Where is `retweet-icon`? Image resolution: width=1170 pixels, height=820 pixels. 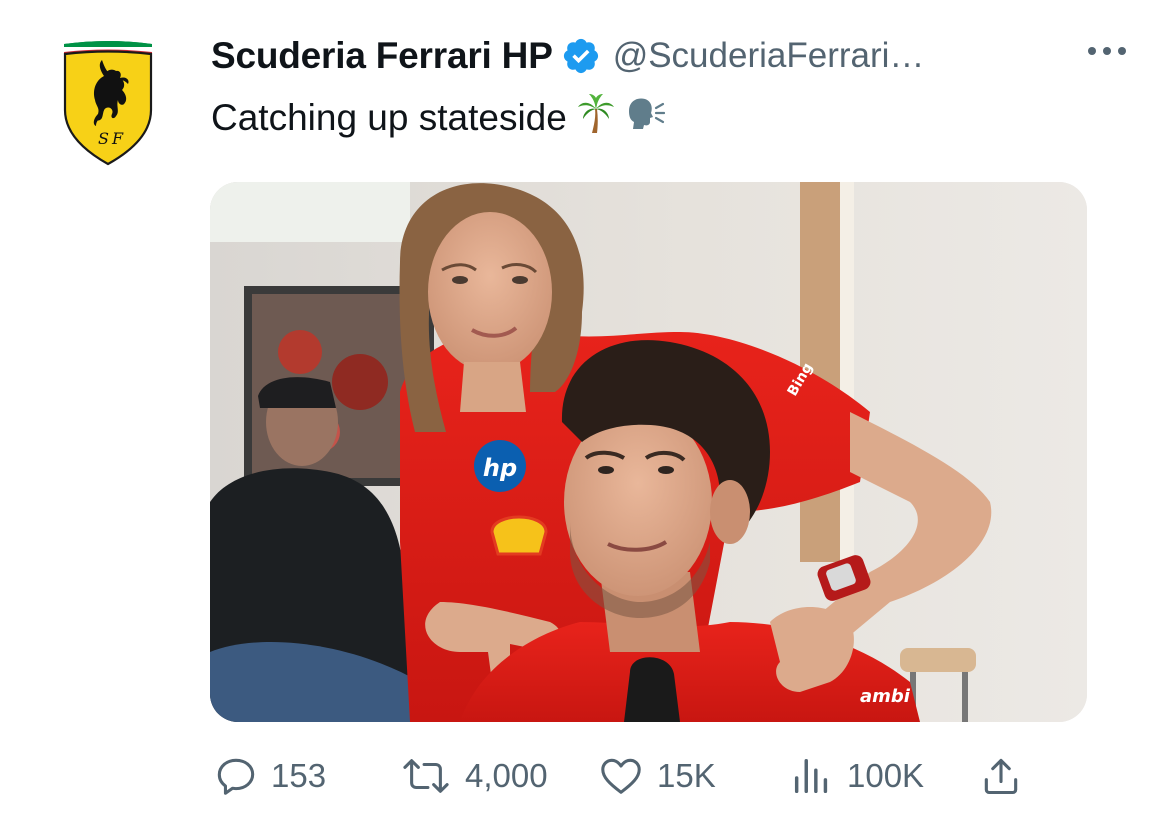
retweet-icon is located at coordinates (426, 776).